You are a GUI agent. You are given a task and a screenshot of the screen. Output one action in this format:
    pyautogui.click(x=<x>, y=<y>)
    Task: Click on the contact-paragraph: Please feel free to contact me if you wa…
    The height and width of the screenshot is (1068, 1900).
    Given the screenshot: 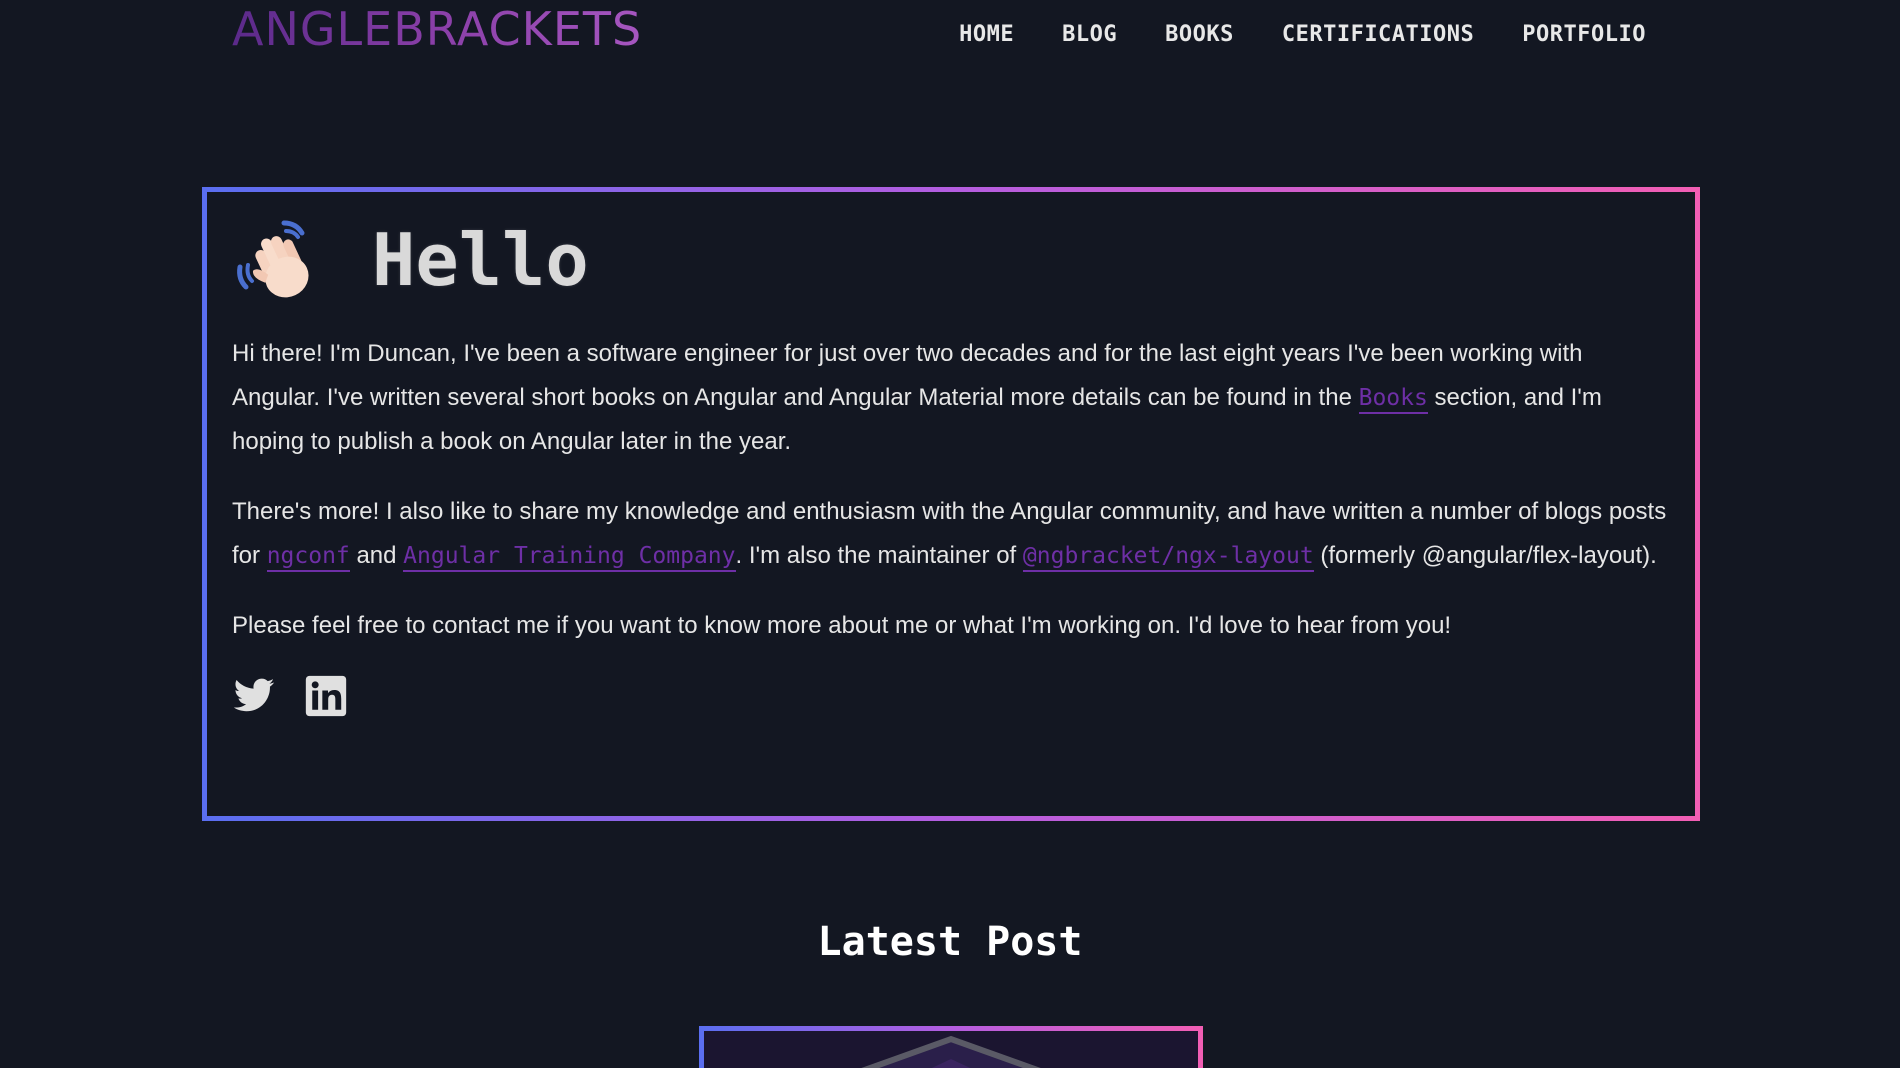 What is the action you would take?
    pyautogui.click(x=842, y=625)
    